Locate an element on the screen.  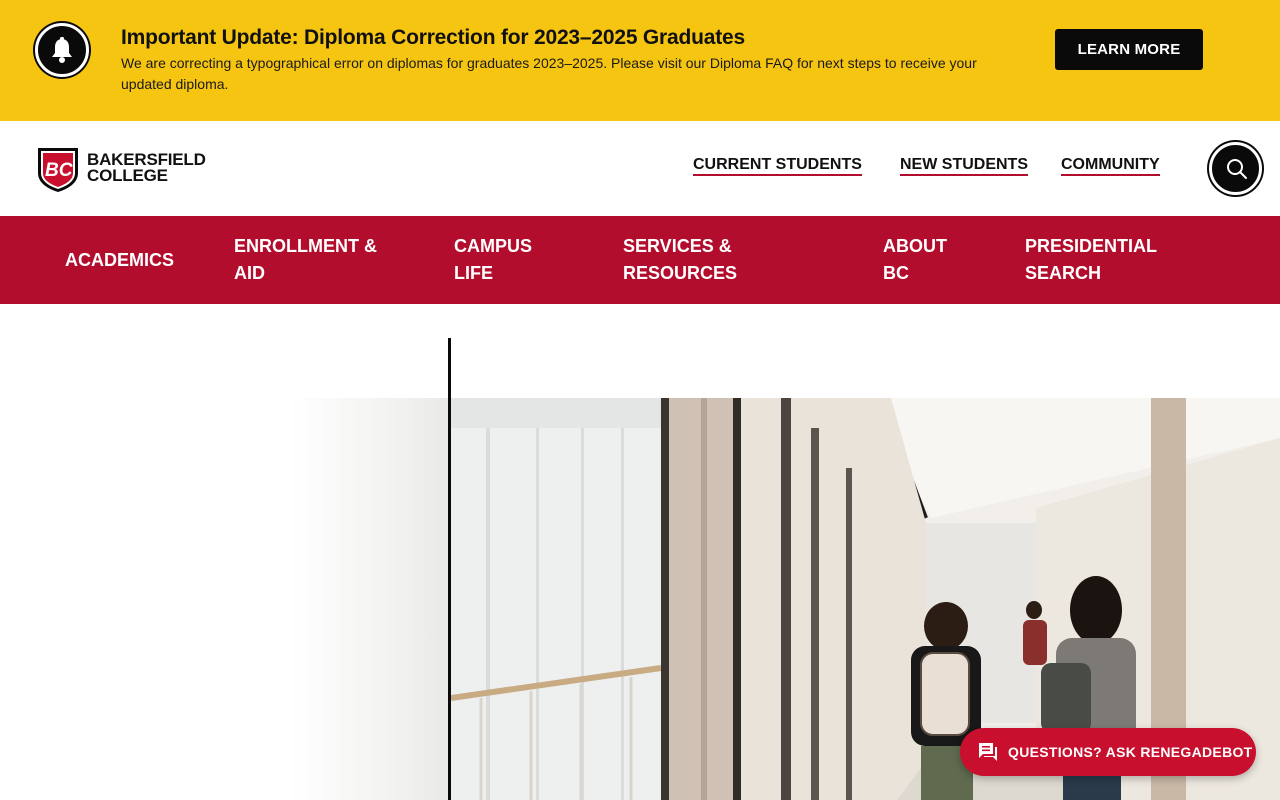
nav-item-services-resources: SERVICES & RESOURCES is located at coordinates (680, 260).